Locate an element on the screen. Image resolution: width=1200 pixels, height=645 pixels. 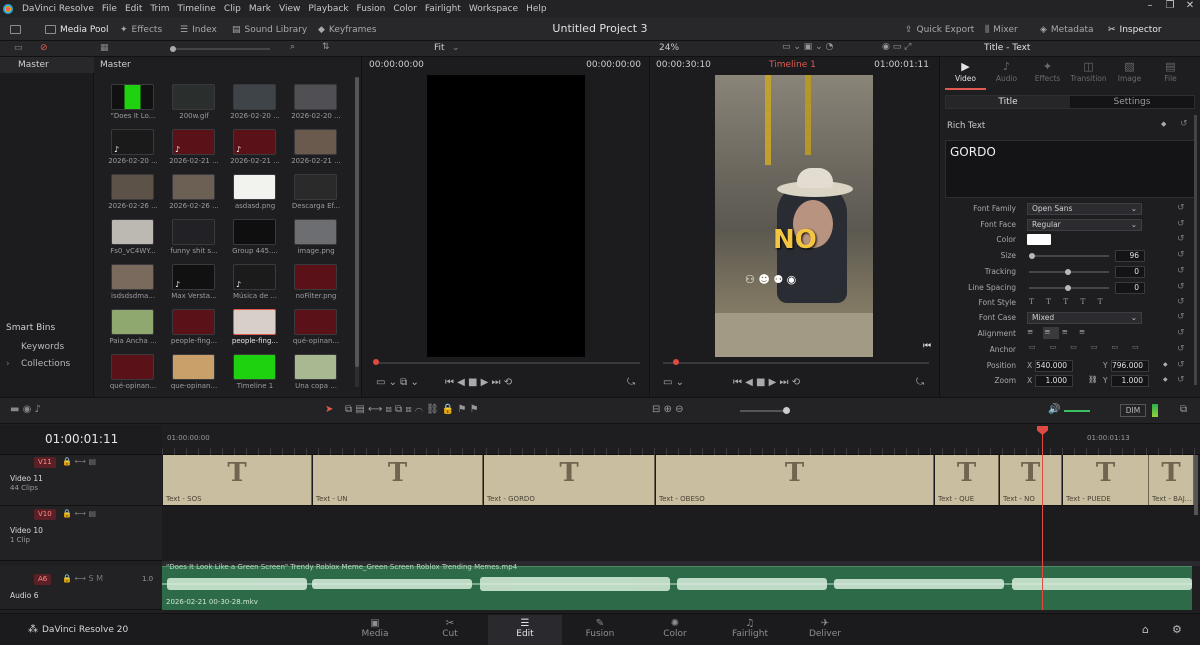
menu-timeline: Timeline is located at coordinates (197, 9).